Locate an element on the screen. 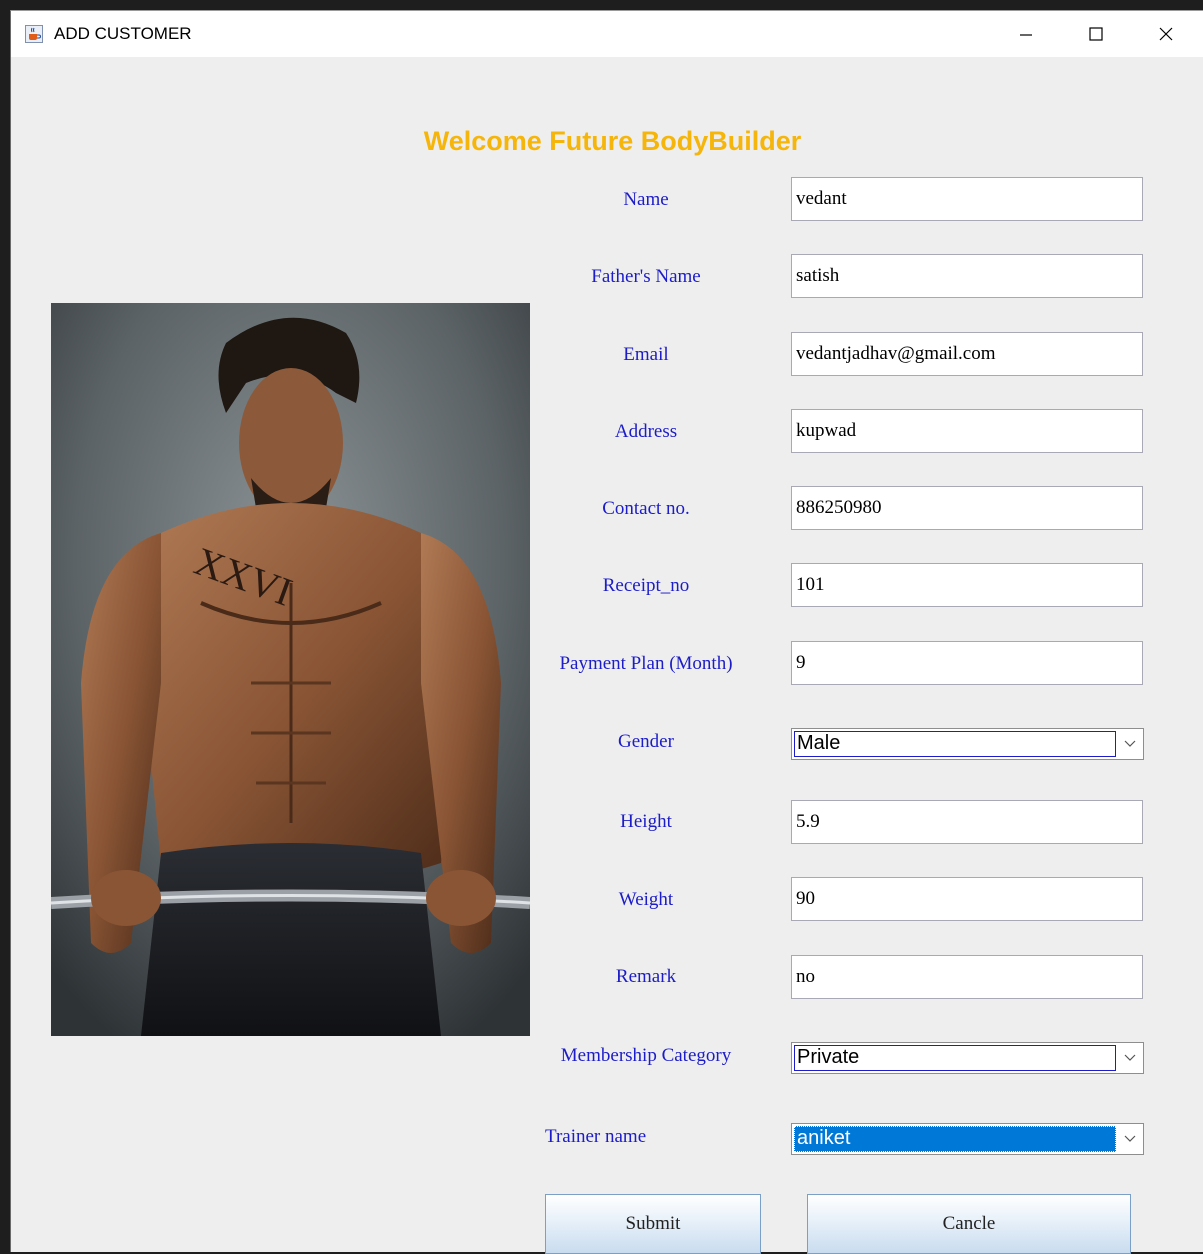  close-button is located at coordinates (1166, 34).